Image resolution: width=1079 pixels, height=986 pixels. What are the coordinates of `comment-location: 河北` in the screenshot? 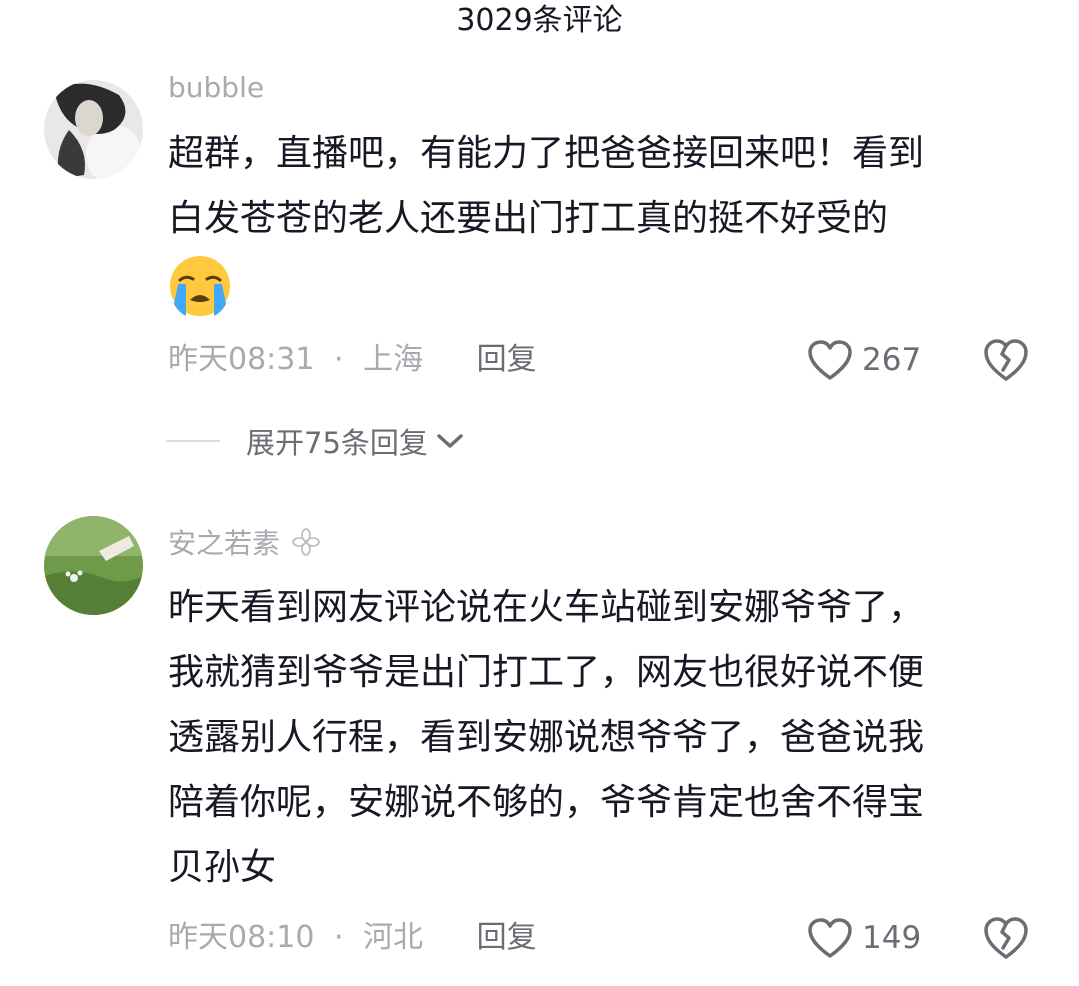 It's located at (393, 937).